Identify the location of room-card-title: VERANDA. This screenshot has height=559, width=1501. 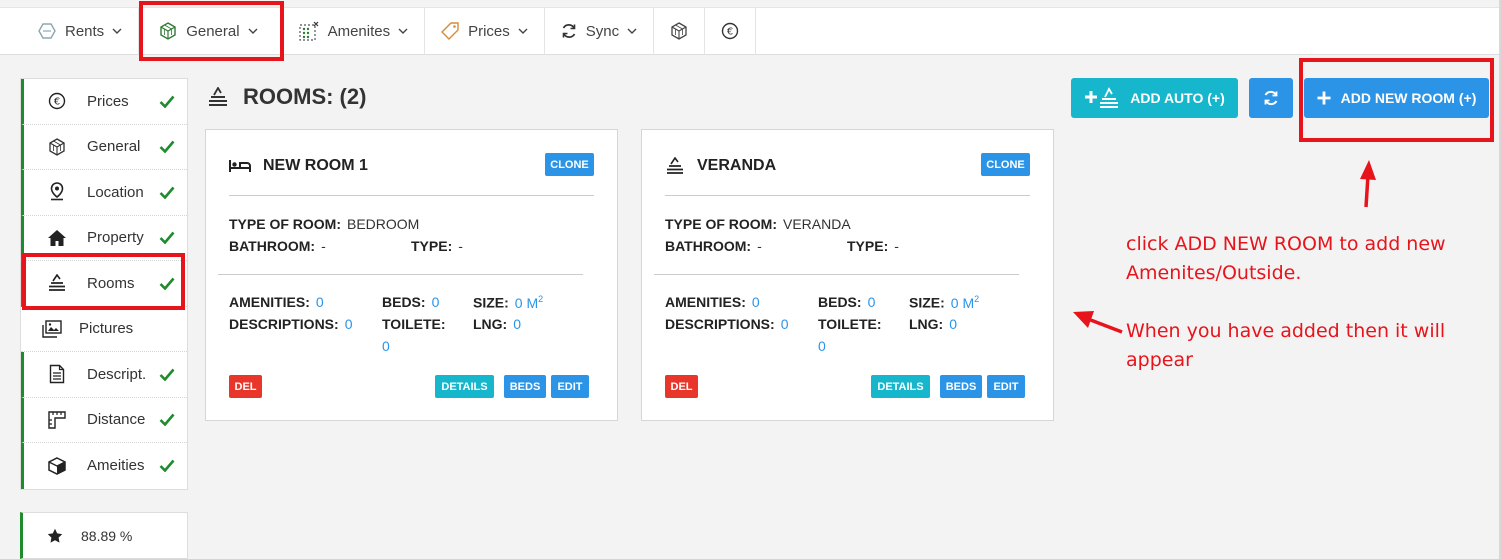
(720, 166).